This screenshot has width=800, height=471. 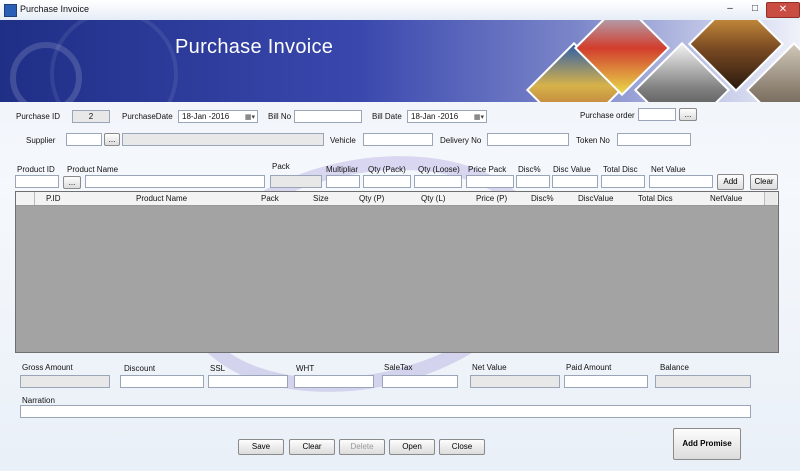 I want to click on delivery-no-field, so click(x=528, y=139).